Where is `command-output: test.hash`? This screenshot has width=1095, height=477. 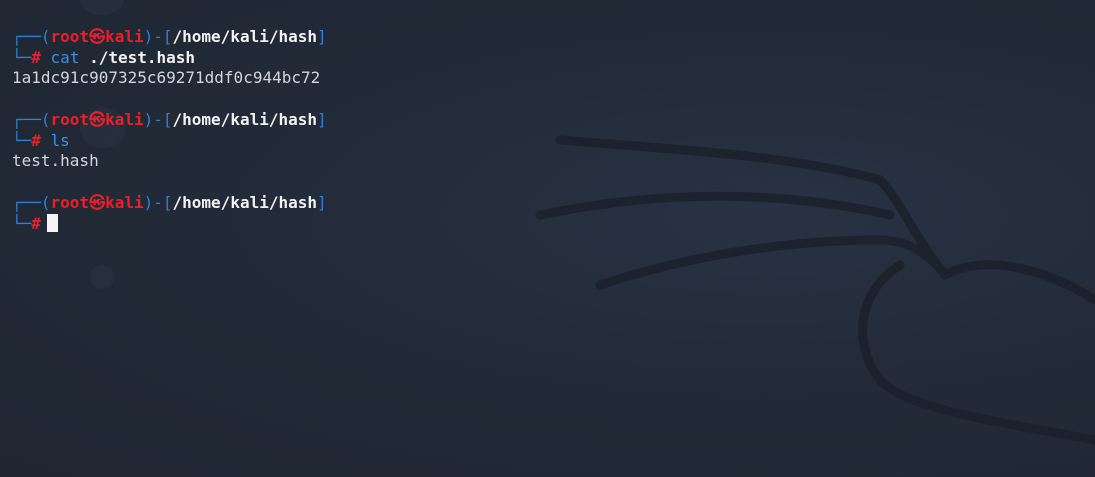 command-output: test.hash is located at coordinates (55, 161).